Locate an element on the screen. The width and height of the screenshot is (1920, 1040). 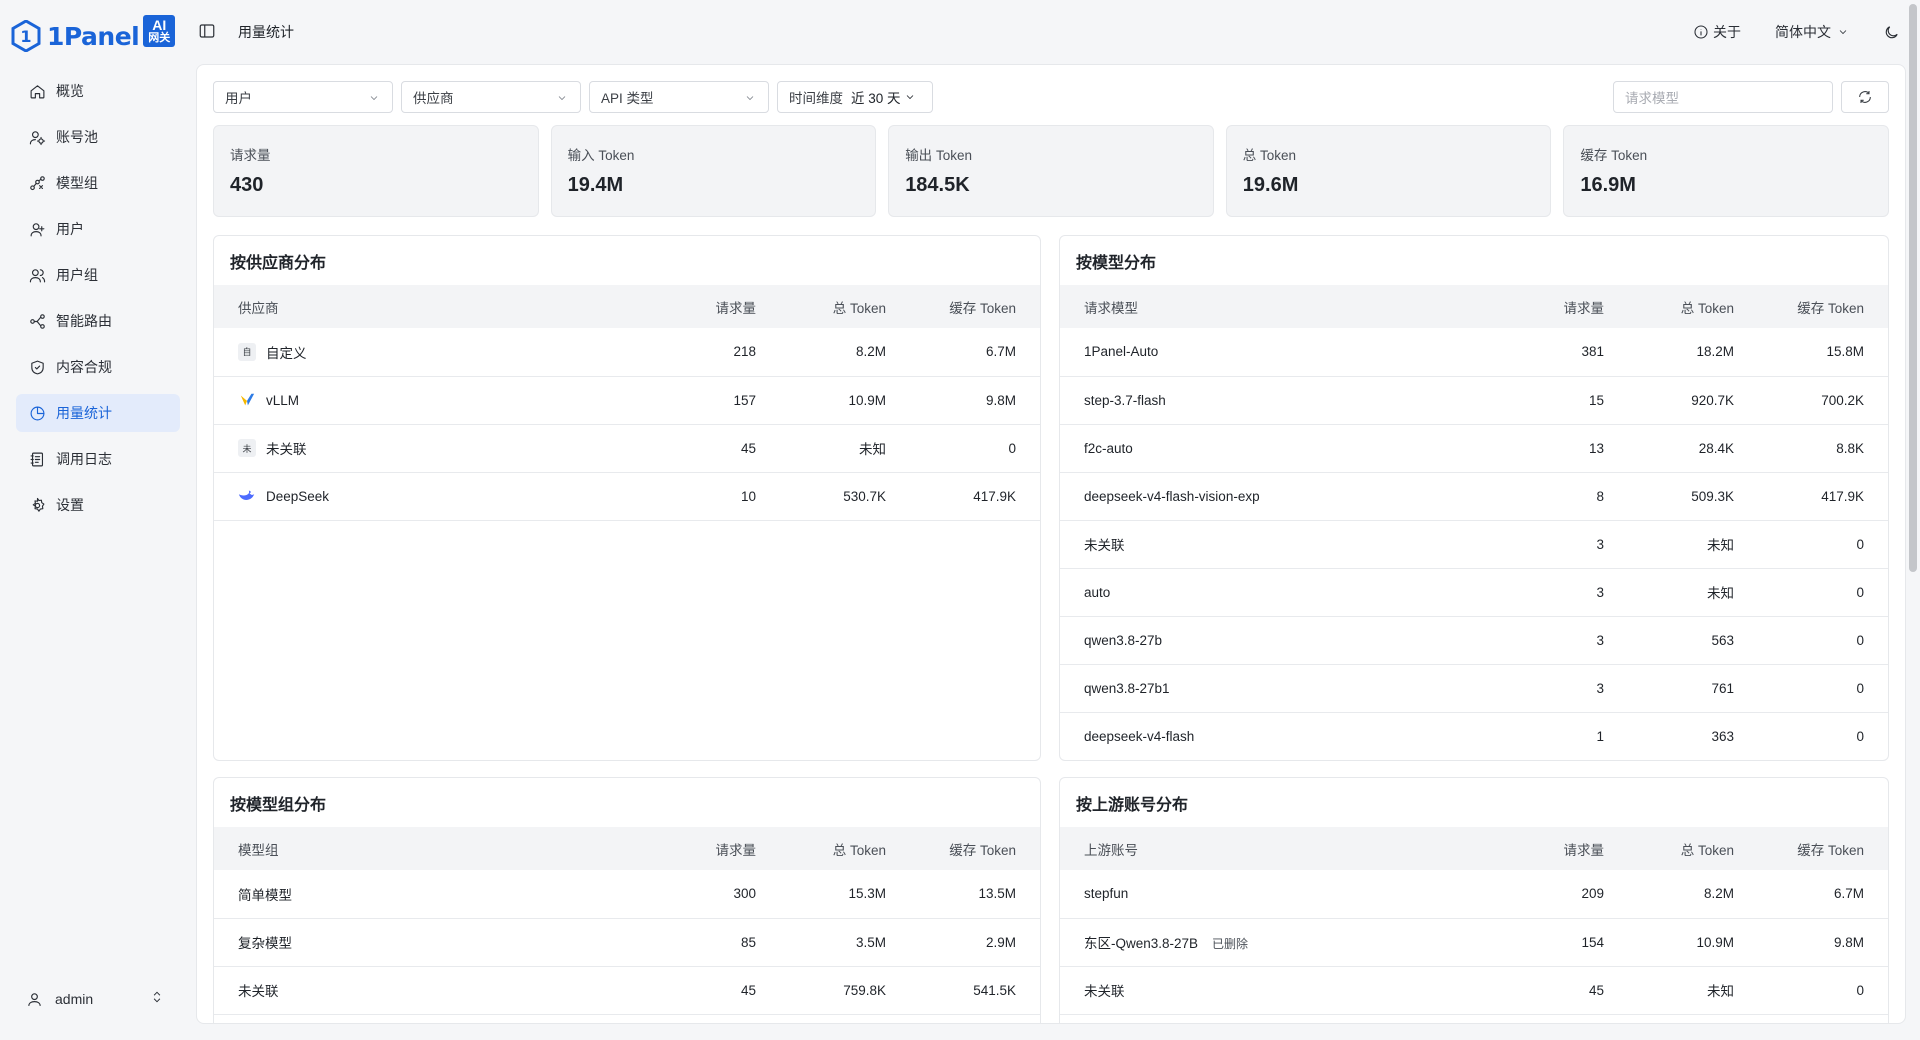
total-token-cell: 18.2M is located at coordinates (1715, 352).